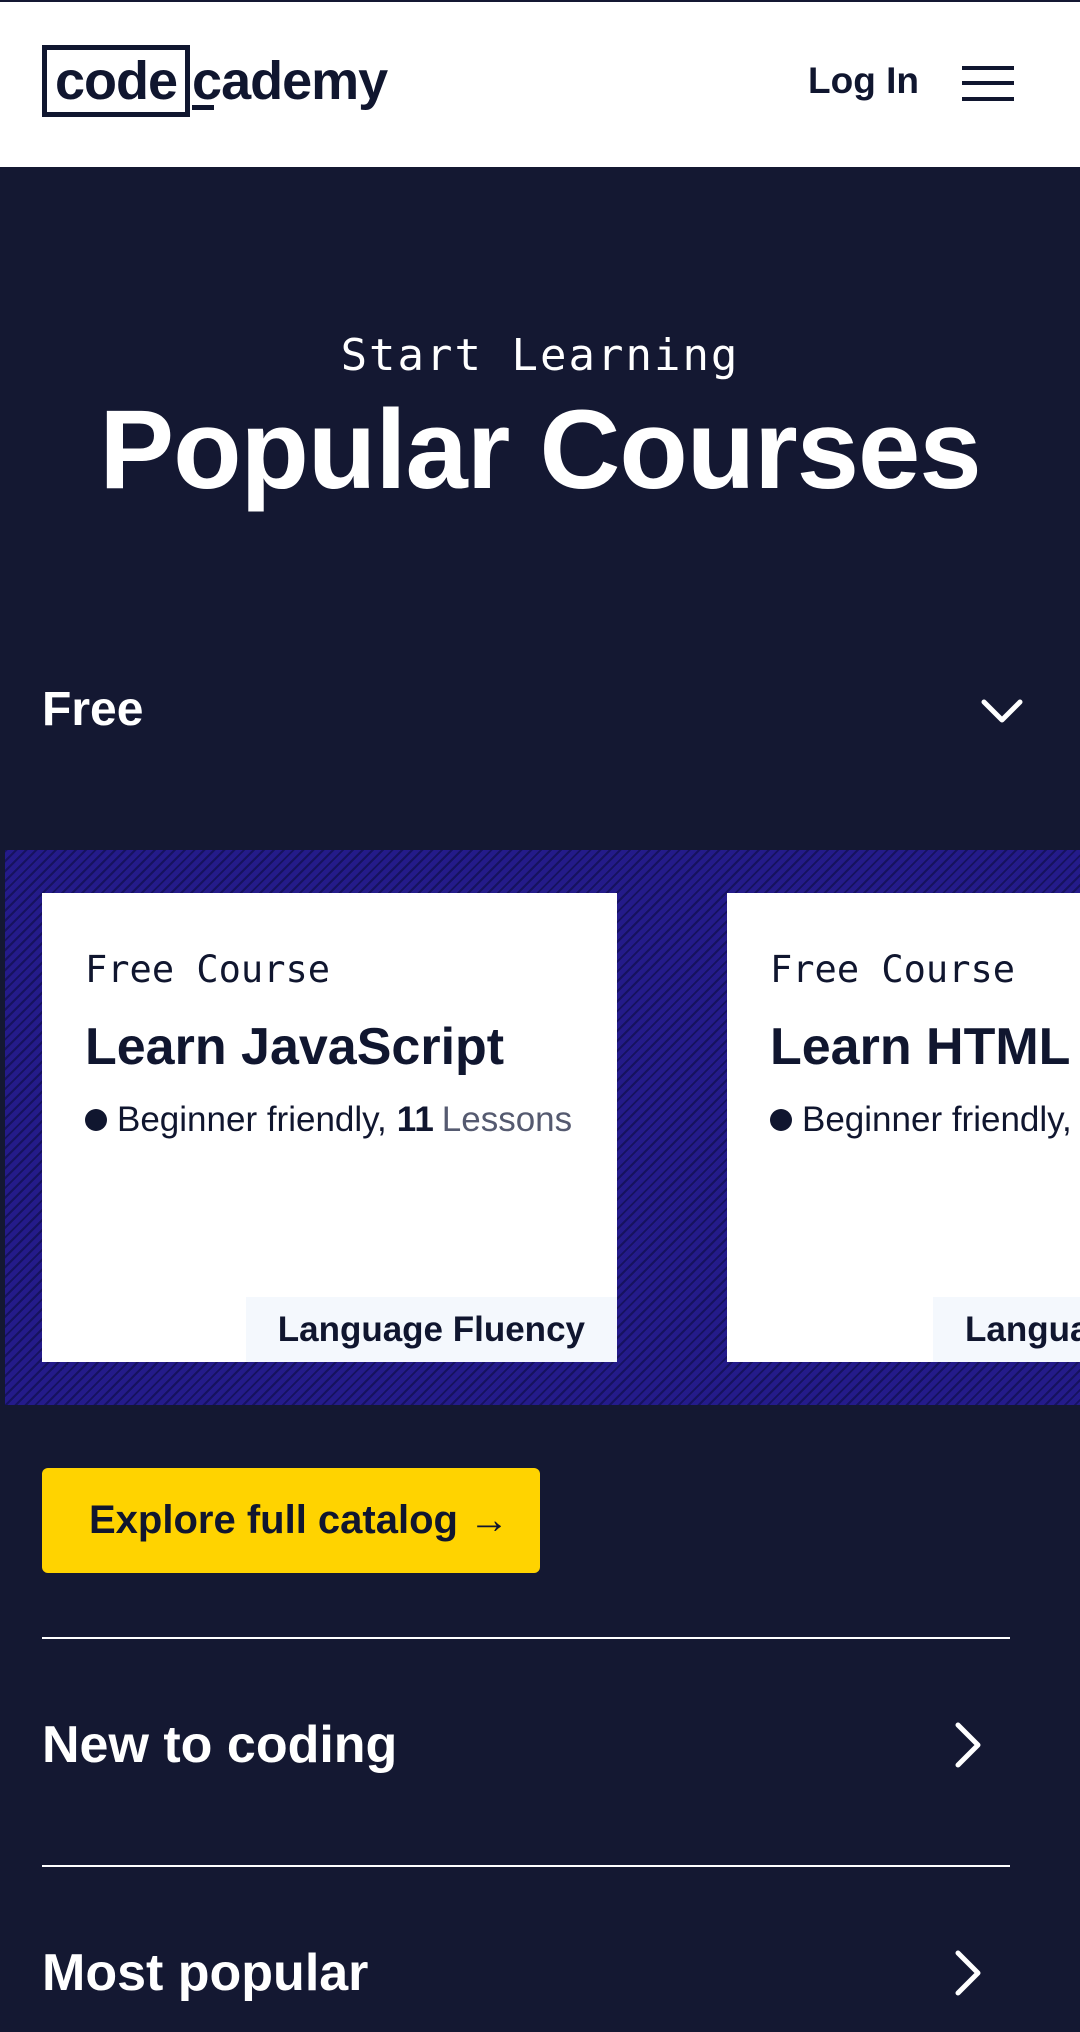 The image size is (1080, 2032). Describe the element at coordinates (290, 81) in the screenshot. I see `logo-rest-text: cademy` at that location.